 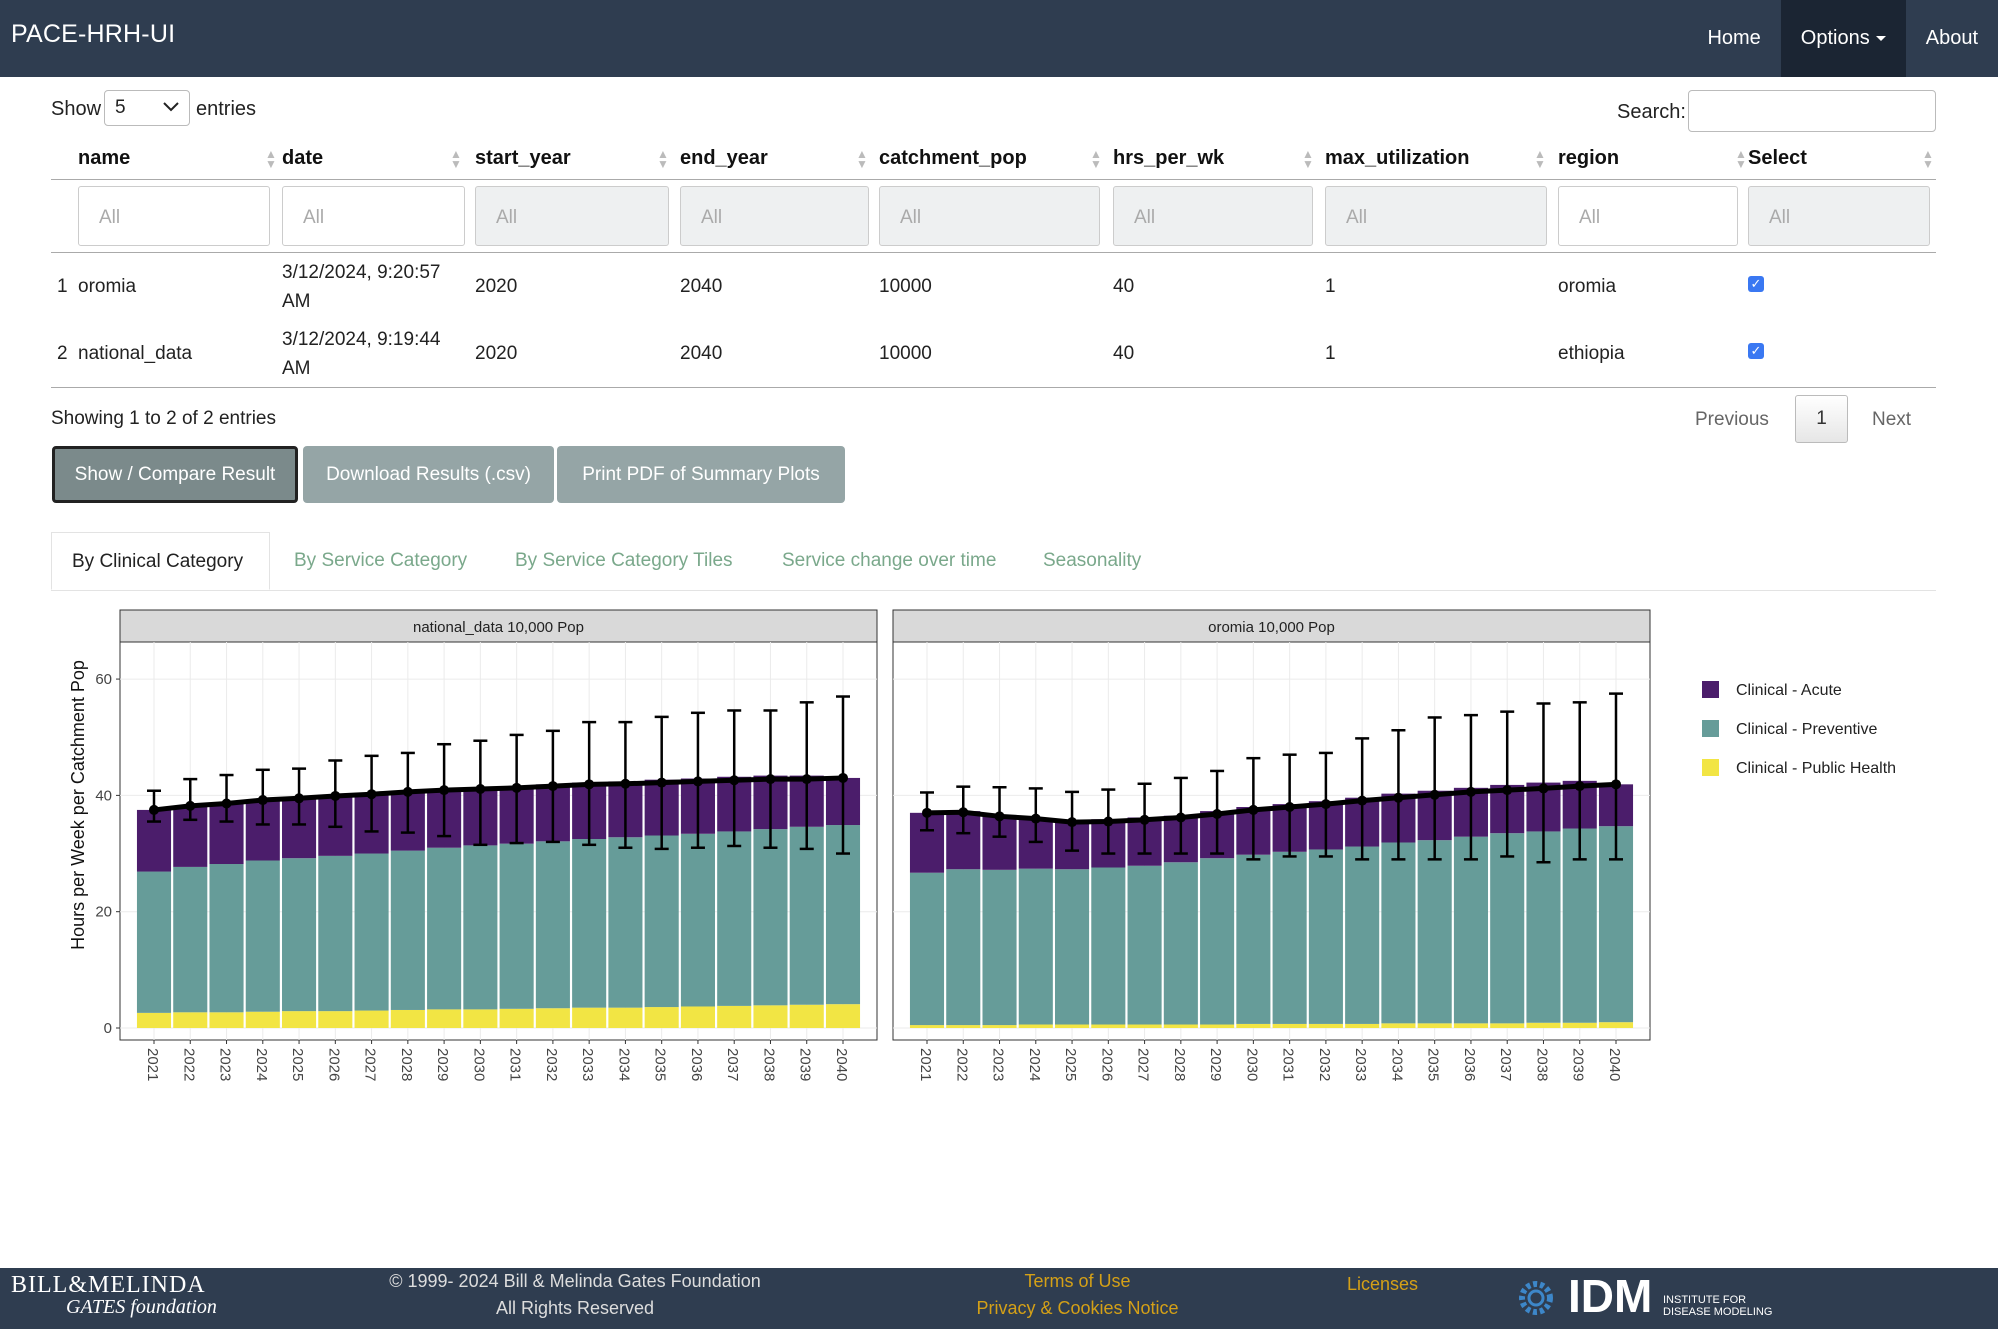 What do you see at coordinates (120, 107) in the screenshot?
I see `entries-select-value: 5` at bounding box center [120, 107].